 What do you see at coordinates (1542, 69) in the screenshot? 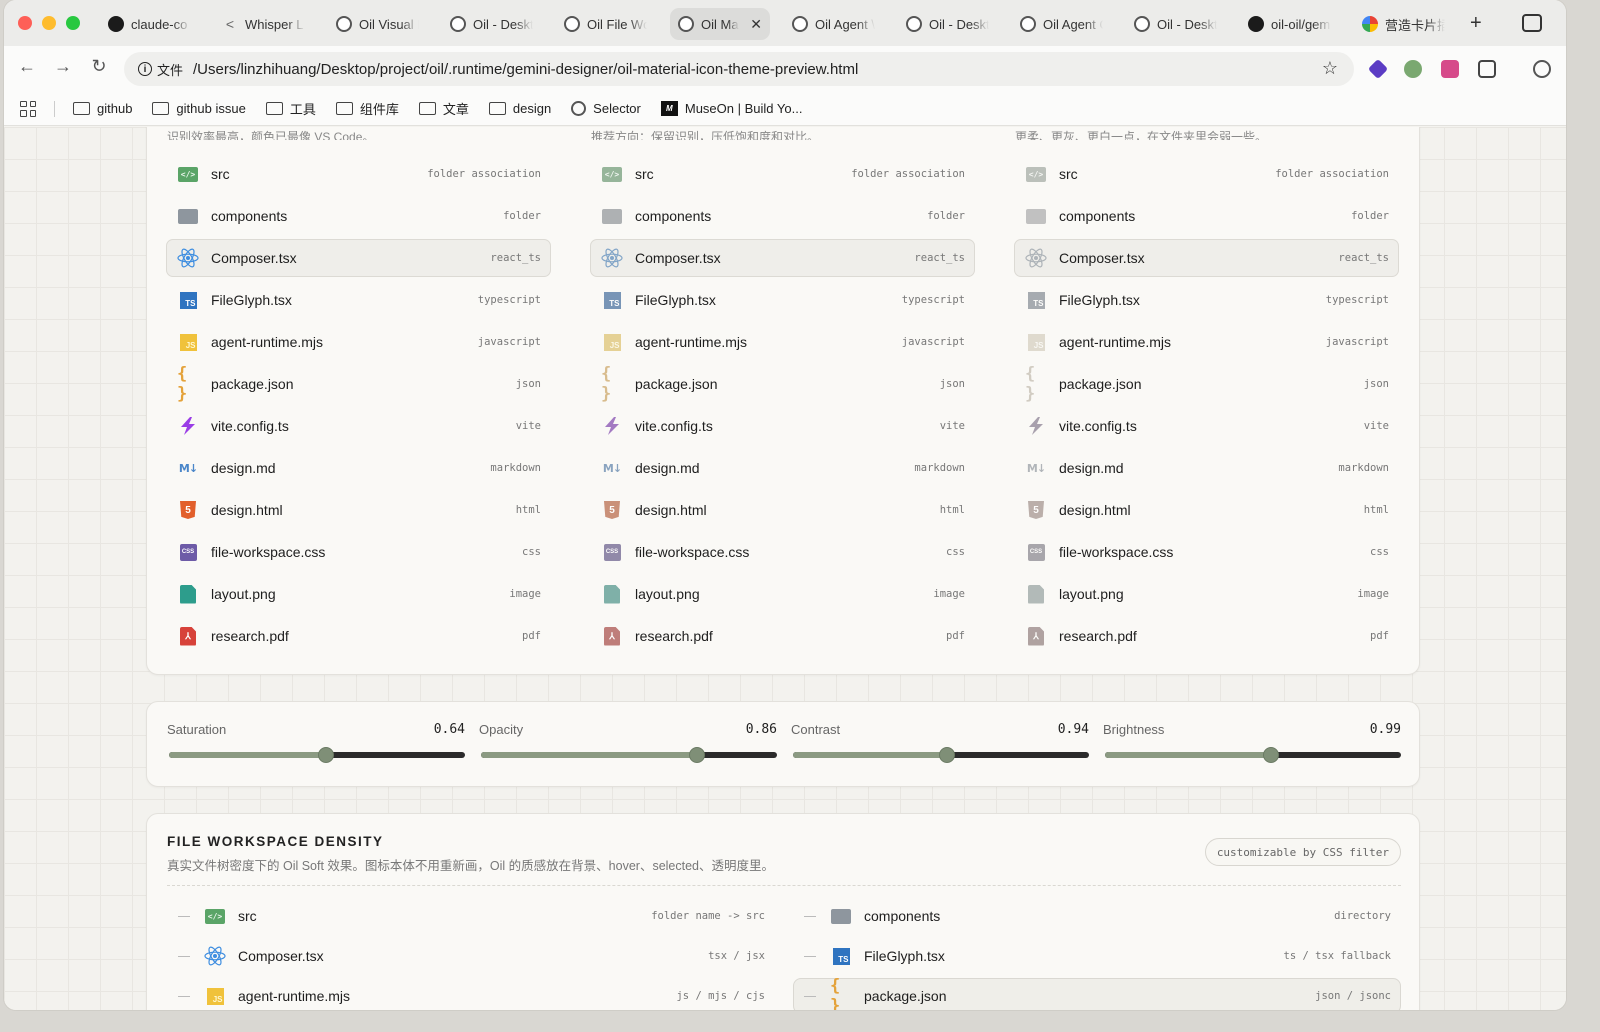
I see `profile-avatar-icon` at bounding box center [1542, 69].